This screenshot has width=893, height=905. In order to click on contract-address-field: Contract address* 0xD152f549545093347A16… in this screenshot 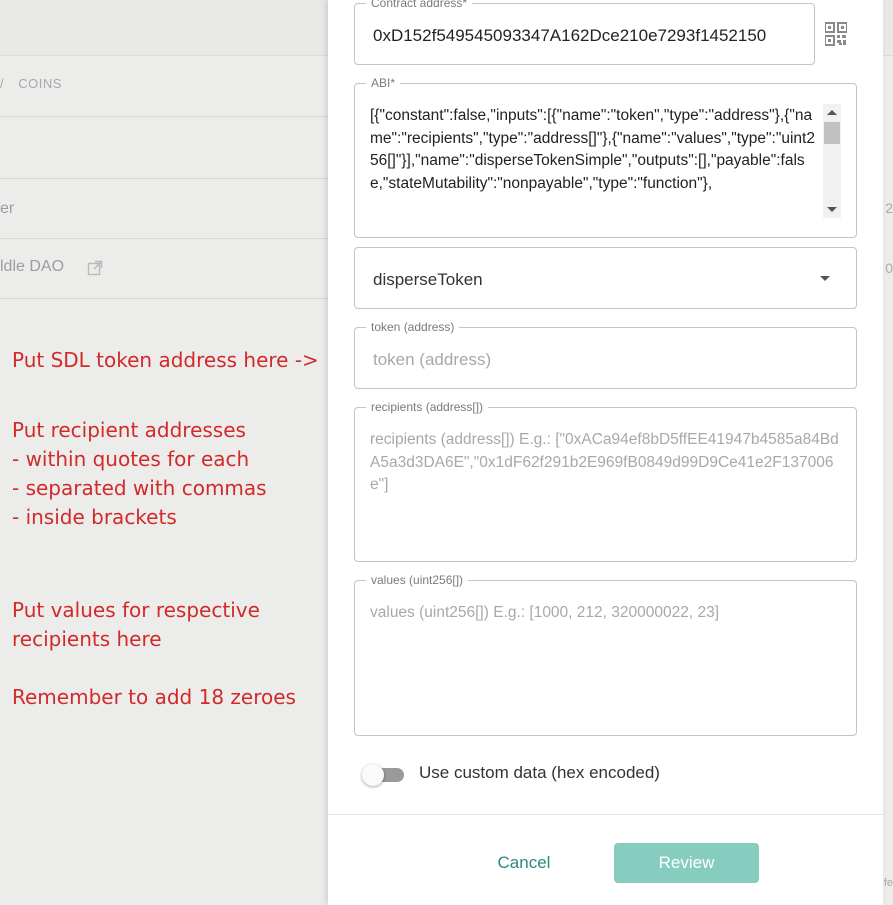, I will do `click(584, 32)`.